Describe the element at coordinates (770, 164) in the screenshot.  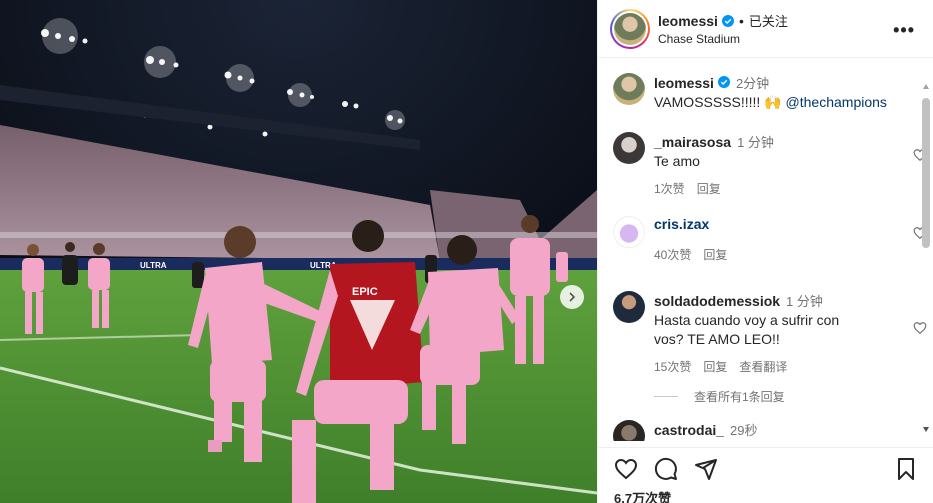
I see `comment-item: _mairasosa 1 分钟 Te amo 1次赞 回复` at that location.